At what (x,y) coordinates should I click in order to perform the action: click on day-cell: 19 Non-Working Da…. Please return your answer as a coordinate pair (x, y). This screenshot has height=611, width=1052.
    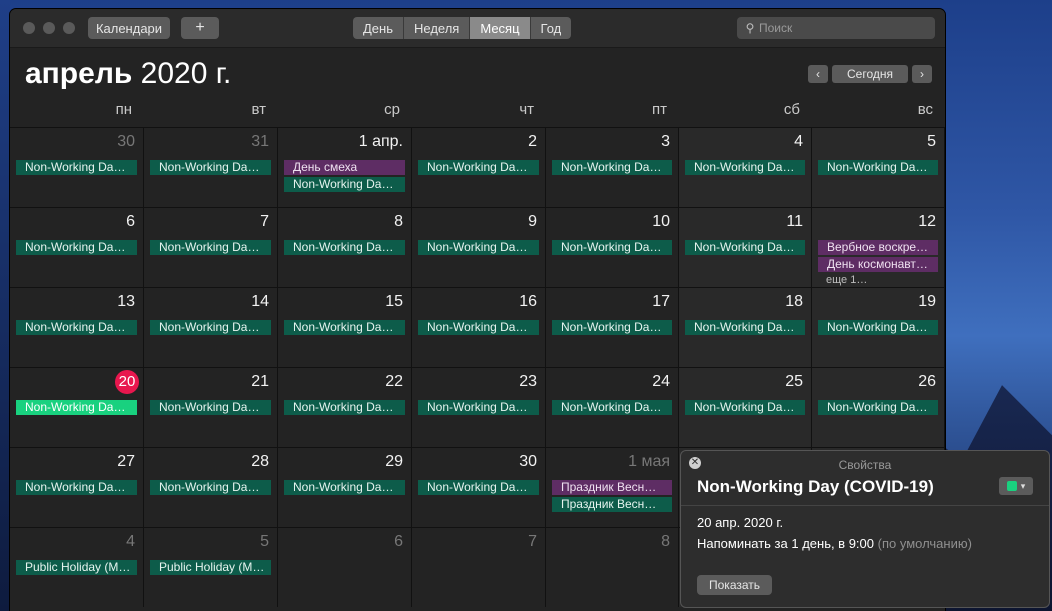
    Looking at the image, I should click on (878, 327).